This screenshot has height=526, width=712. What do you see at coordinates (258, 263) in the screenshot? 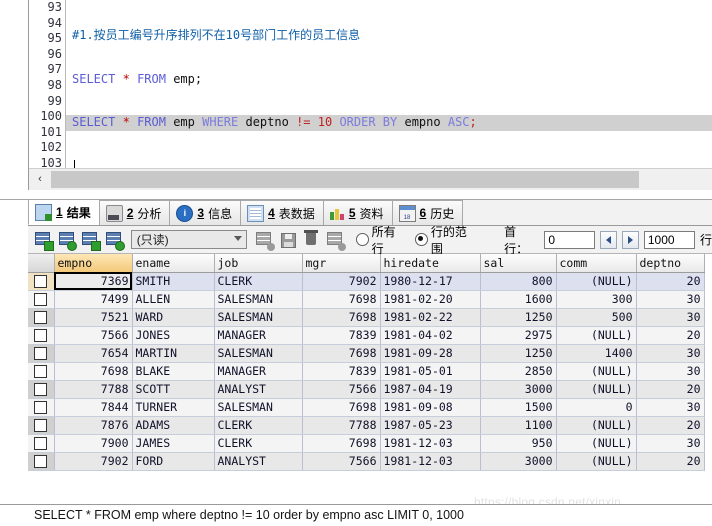
I see `column-header-job: job` at bounding box center [258, 263].